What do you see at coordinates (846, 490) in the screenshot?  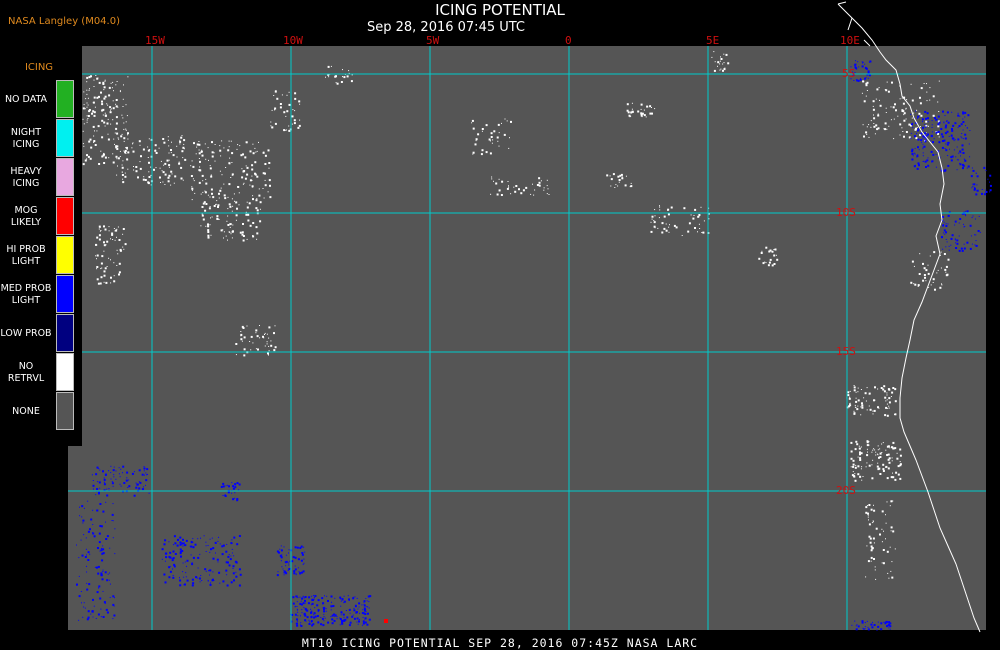 I see `latitude-label-20s: 20S` at bounding box center [846, 490].